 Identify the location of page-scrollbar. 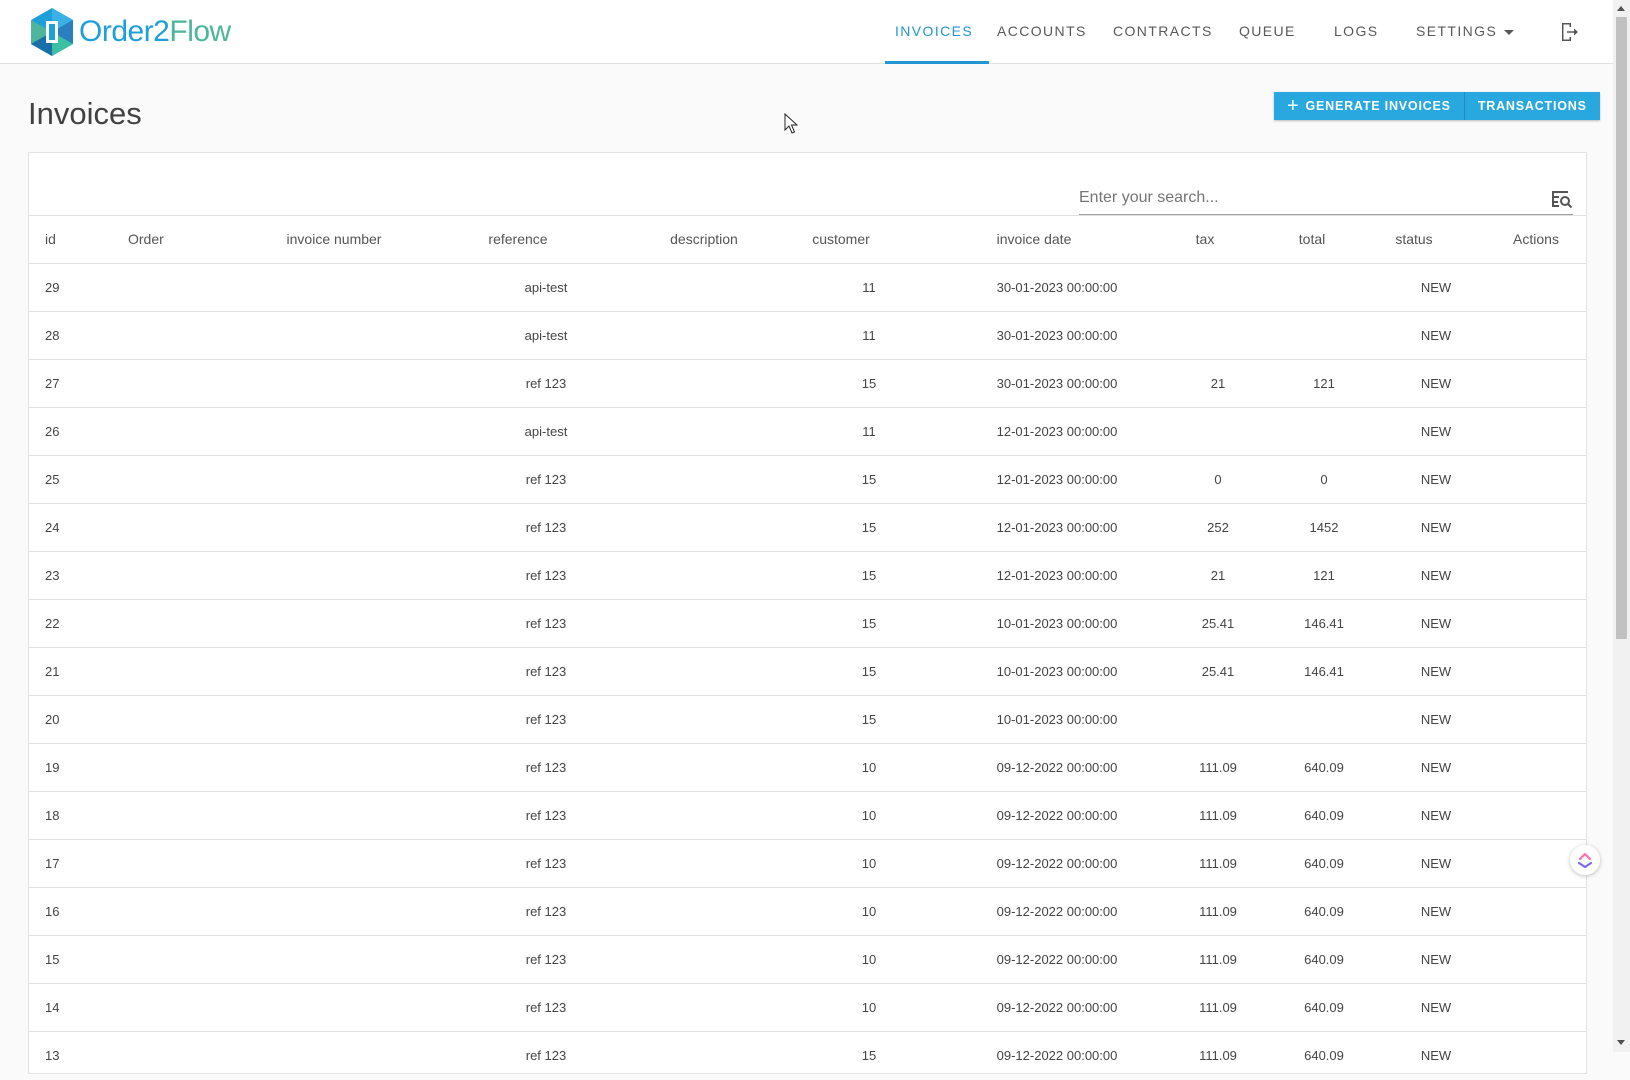
(1621, 526).